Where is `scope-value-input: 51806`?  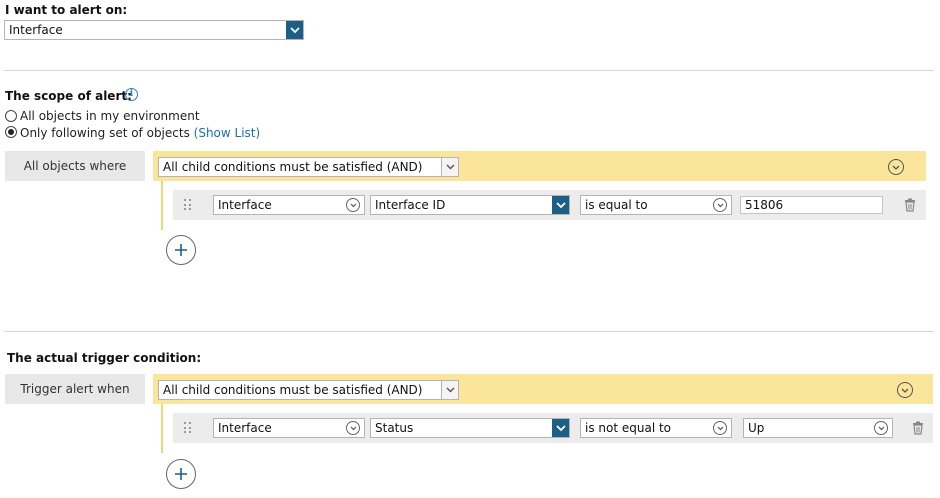
scope-value-input: 51806 is located at coordinates (811, 205).